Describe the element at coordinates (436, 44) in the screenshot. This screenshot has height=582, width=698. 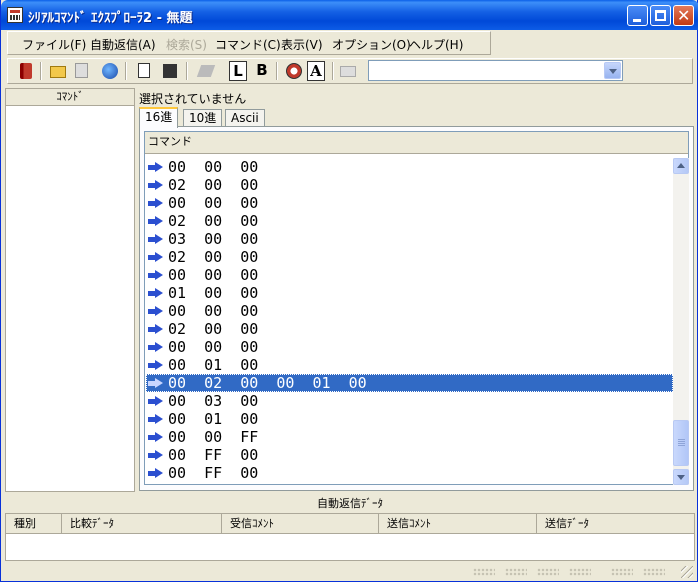
I see `menu-help: ヘルプ(H)` at that location.